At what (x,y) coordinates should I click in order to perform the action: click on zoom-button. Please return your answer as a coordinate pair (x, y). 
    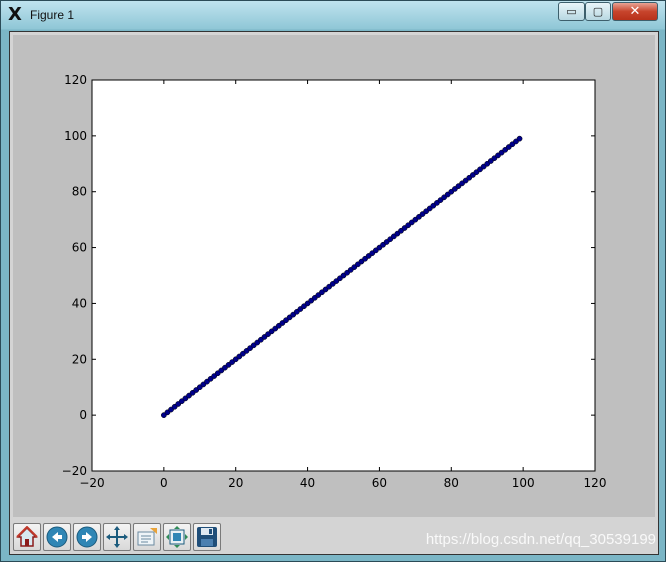
    Looking at the image, I should click on (147, 537).